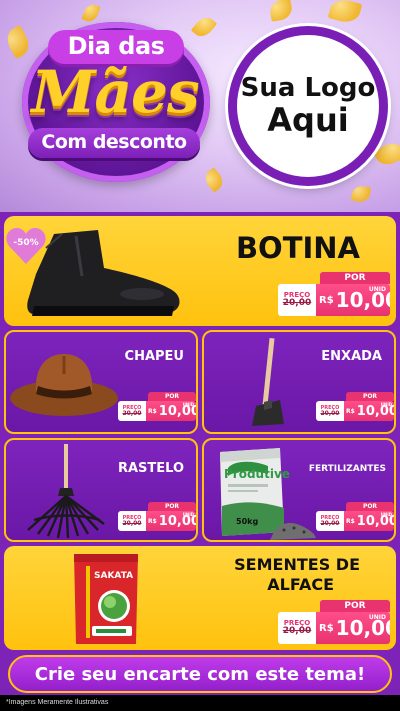 The image size is (400, 711). I want to click on bag-weight: 50kg, so click(247, 521).